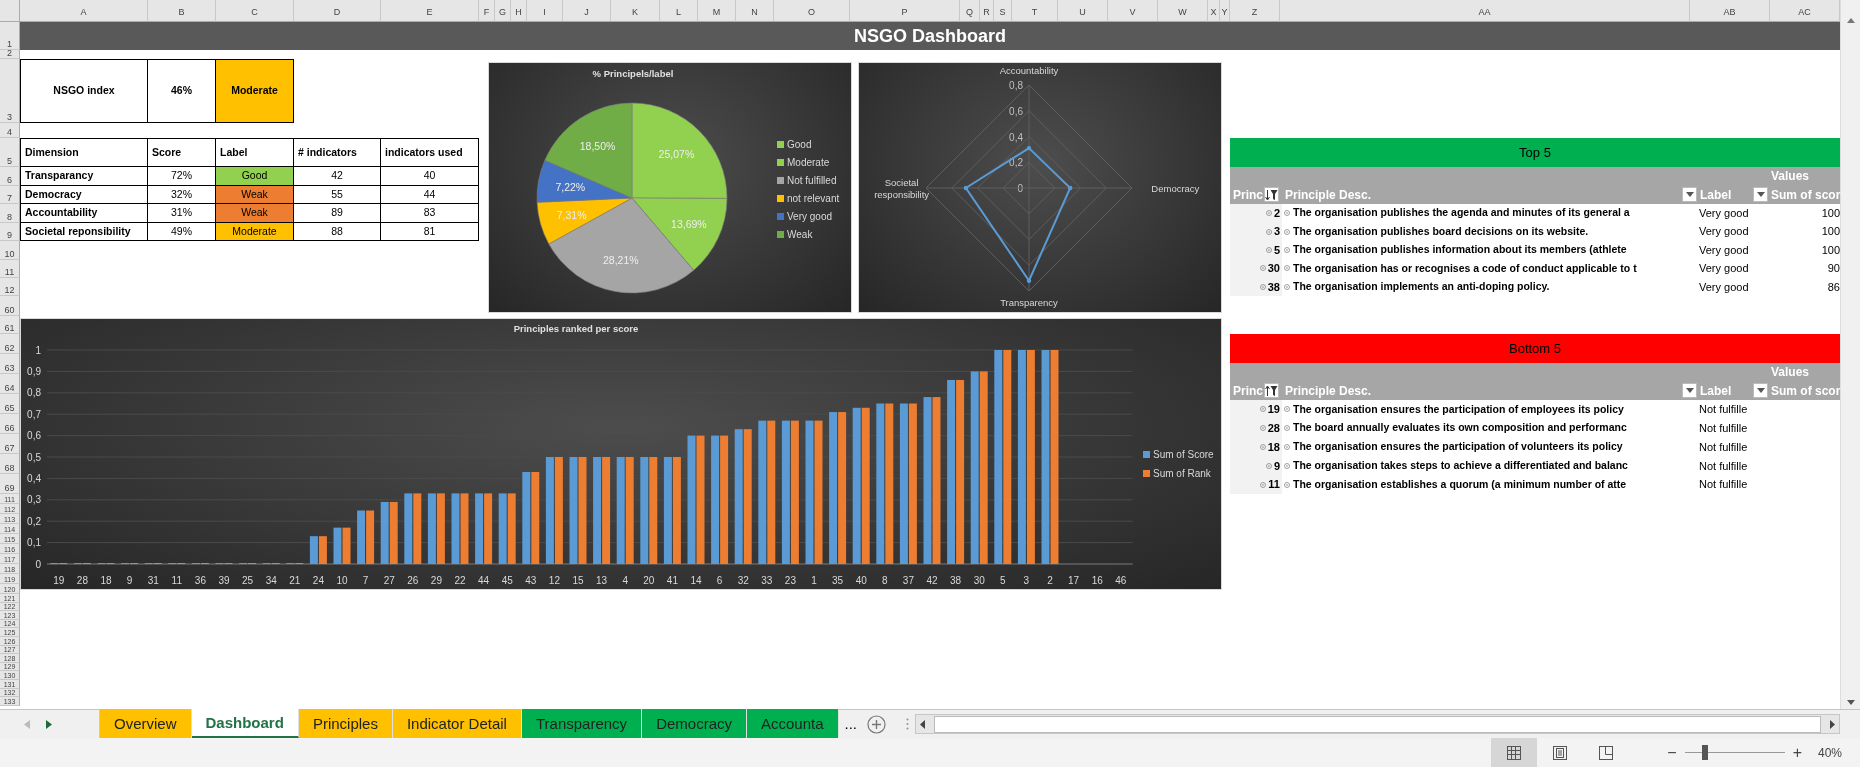  I want to click on column-header: M, so click(717, 11).